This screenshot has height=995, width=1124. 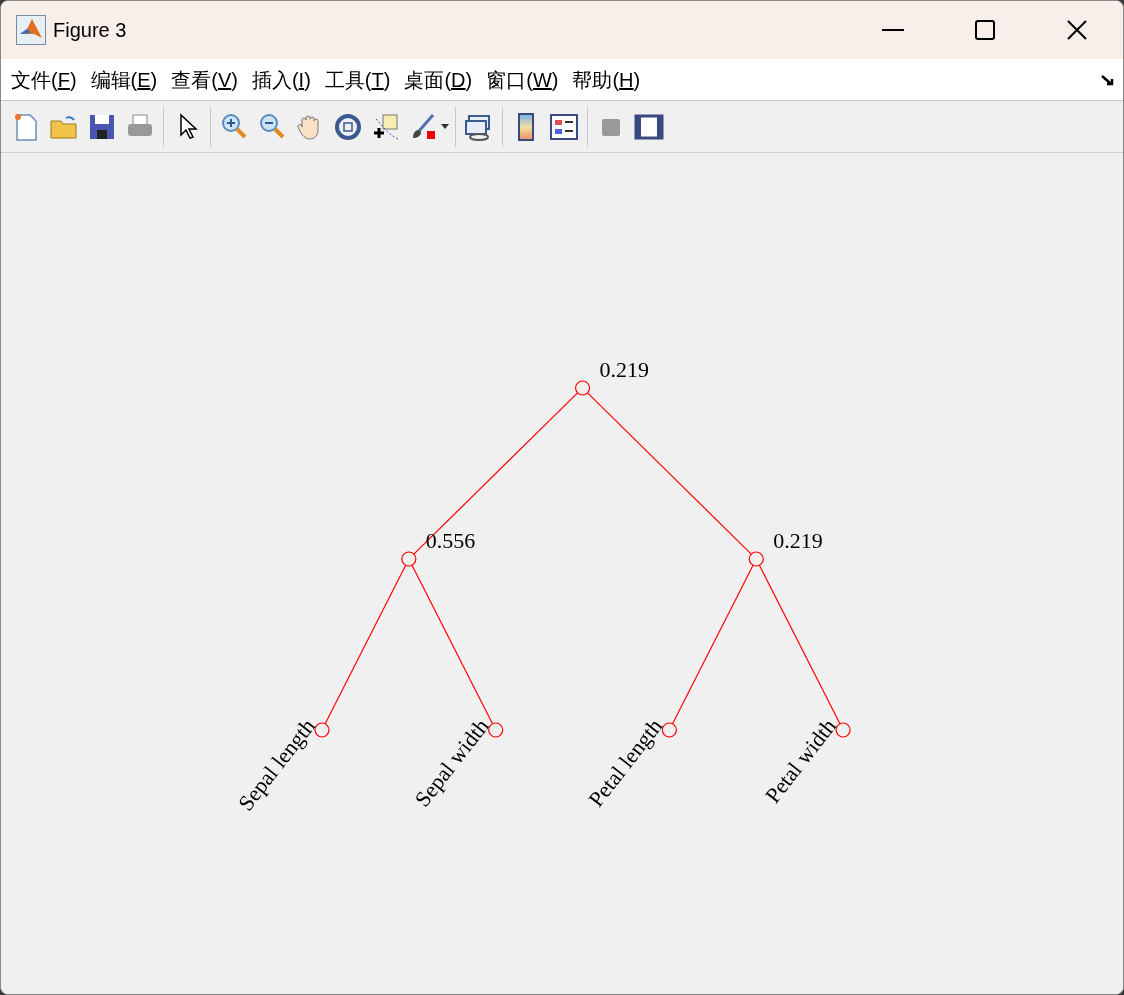 What do you see at coordinates (124, 79) in the screenshot?
I see `menu-item: 编辑(E)` at bounding box center [124, 79].